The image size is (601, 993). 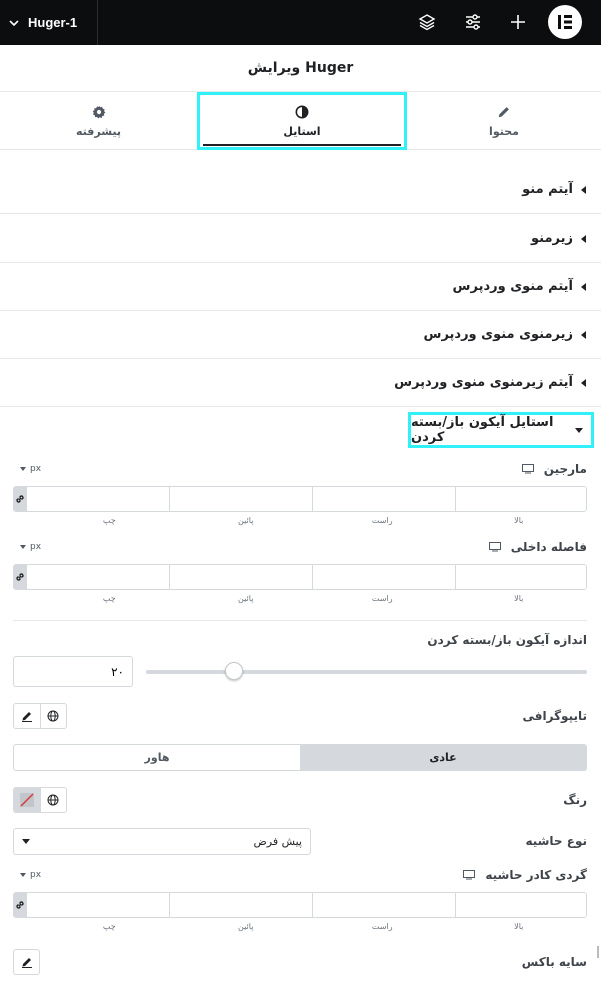 What do you see at coordinates (498, 334) in the screenshot?
I see `section-label: زیرمنوی منوی وردپرس` at bounding box center [498, 334].